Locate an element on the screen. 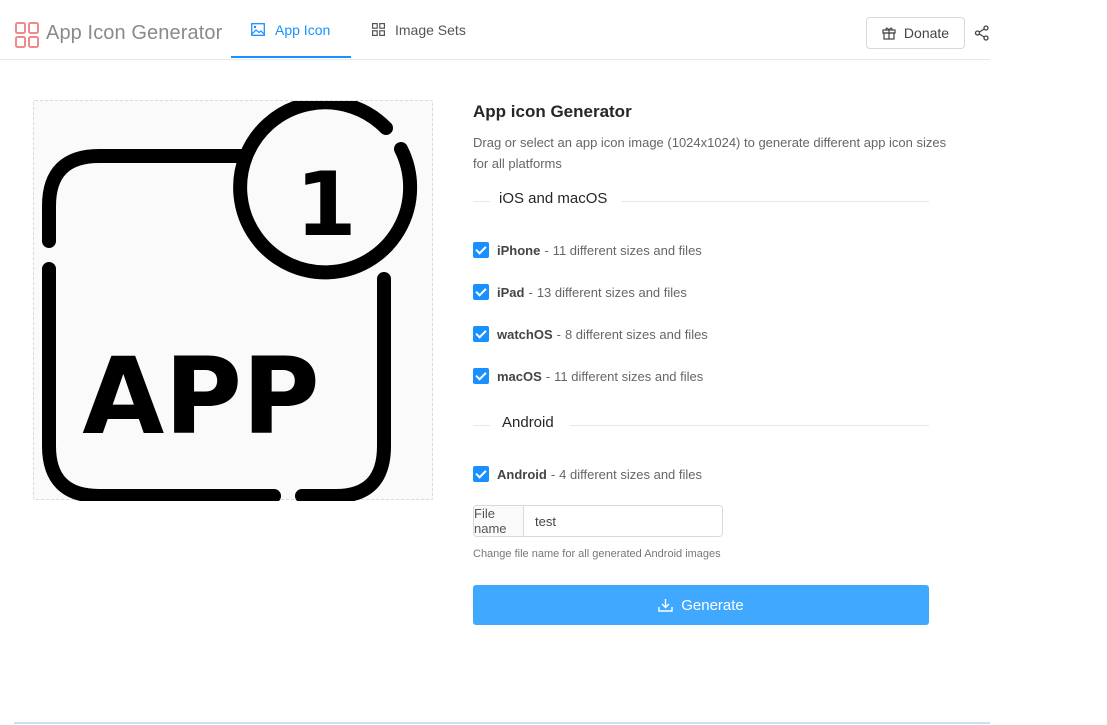 Image resolution: width=1107 pixels, height=725 pixels. generate-button: Generate is located at coordinates (701, 605).